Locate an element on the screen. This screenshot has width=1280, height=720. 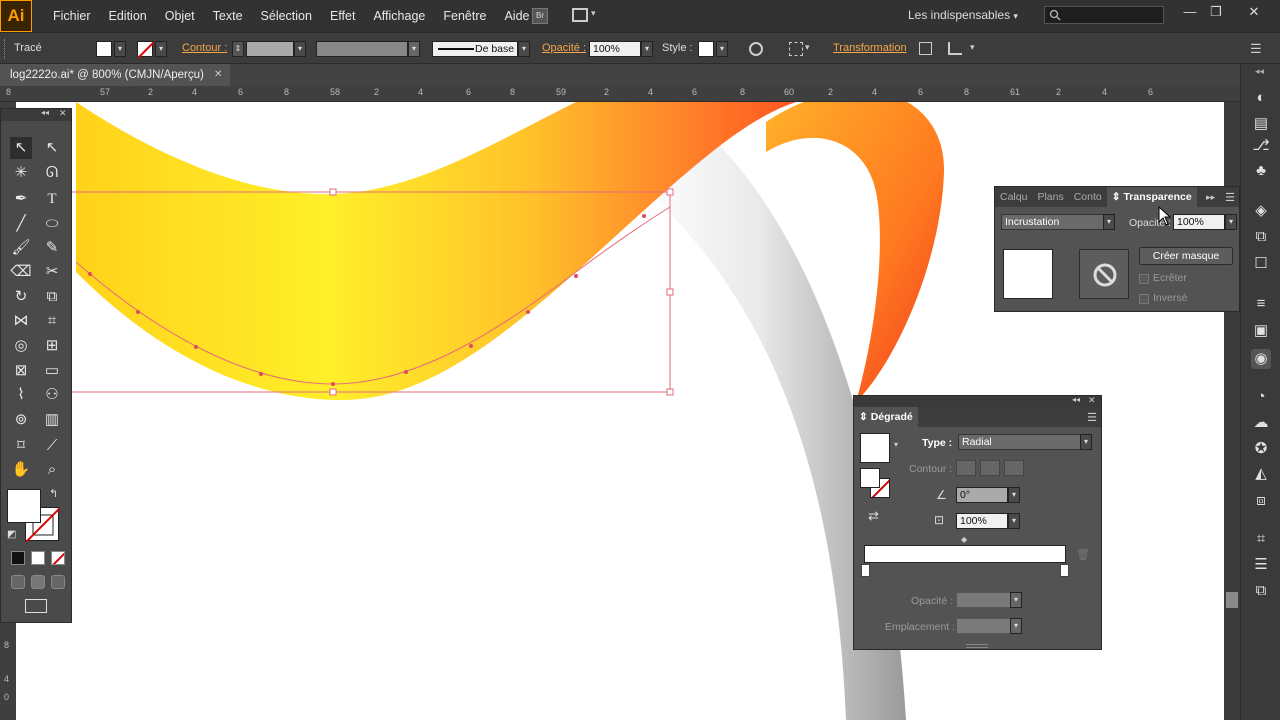
stop-location-field is located at coordinates (984, 626).